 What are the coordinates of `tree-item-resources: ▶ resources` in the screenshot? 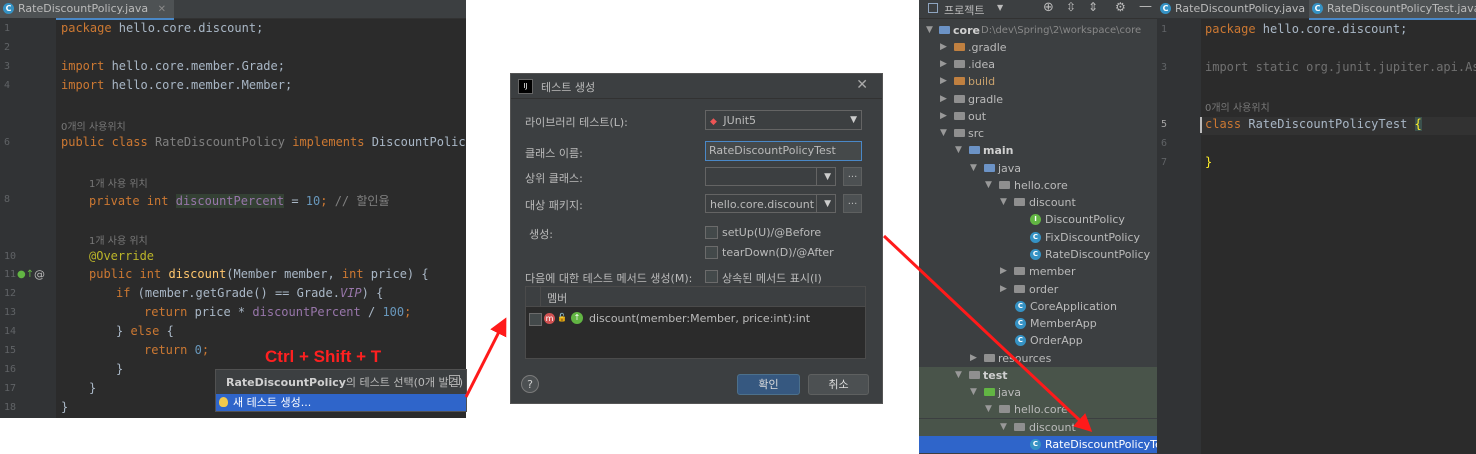 It's located at (1038, 358).